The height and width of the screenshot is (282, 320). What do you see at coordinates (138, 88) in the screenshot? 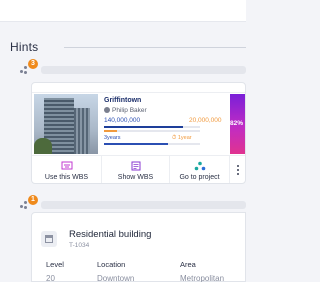
I see `card-top-edge` at bounding box center [138, 88].